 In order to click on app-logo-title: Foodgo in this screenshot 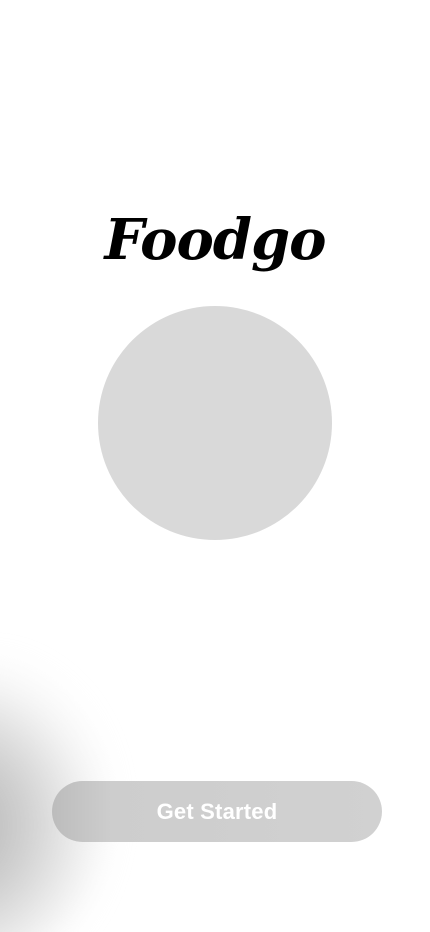, I will do `click(215, 240)`.